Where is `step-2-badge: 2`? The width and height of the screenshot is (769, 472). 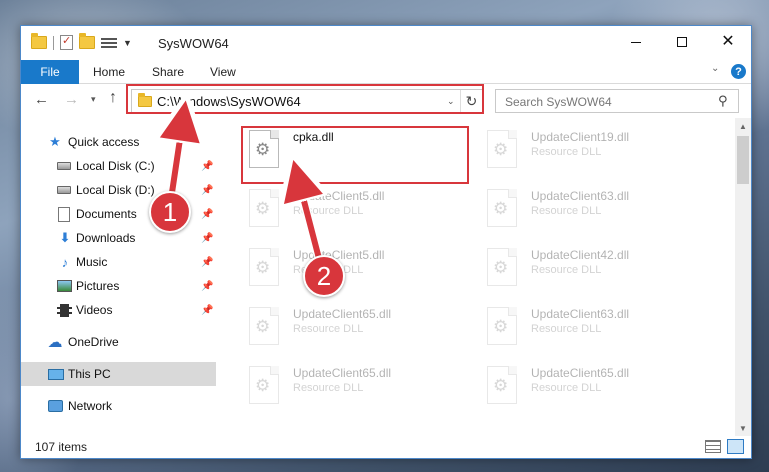
step-2-badge: 2 is located at coordinates (324, 276).